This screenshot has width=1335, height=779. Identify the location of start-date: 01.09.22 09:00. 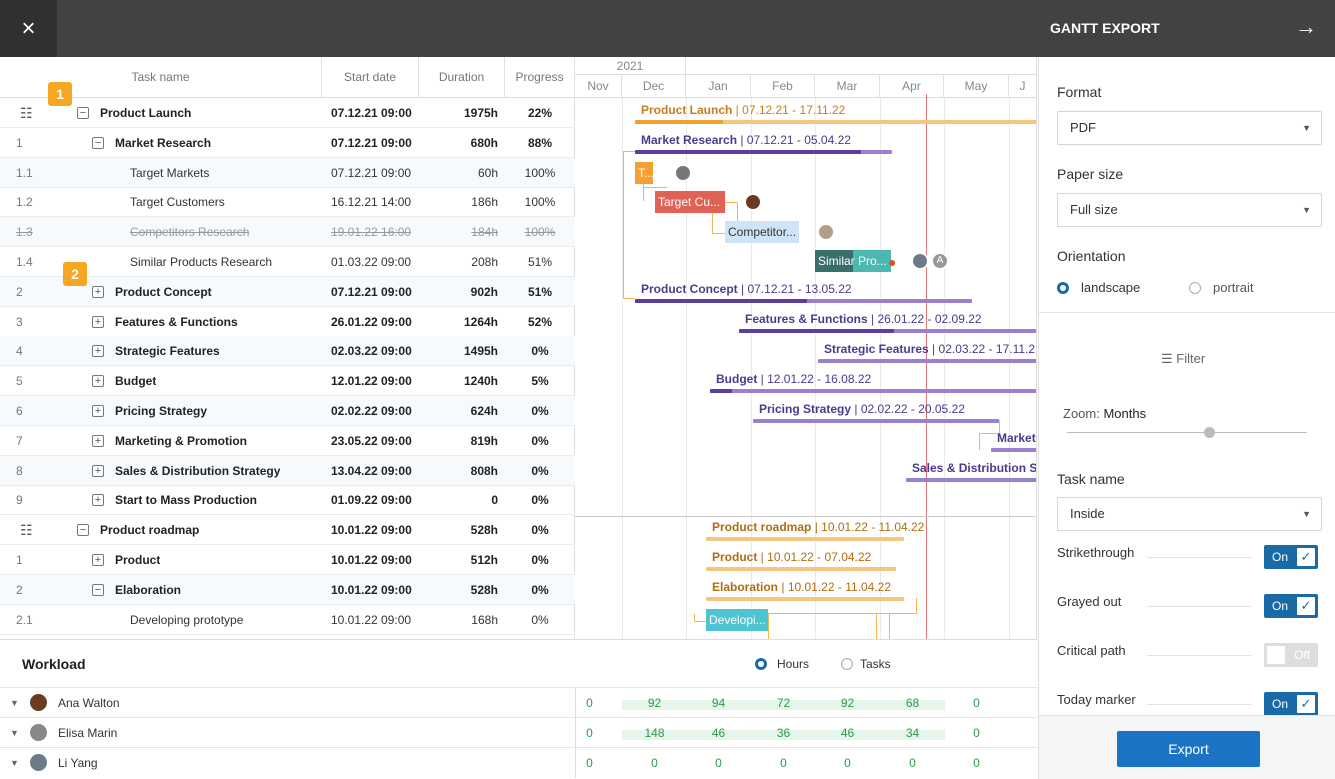
(371, 500).